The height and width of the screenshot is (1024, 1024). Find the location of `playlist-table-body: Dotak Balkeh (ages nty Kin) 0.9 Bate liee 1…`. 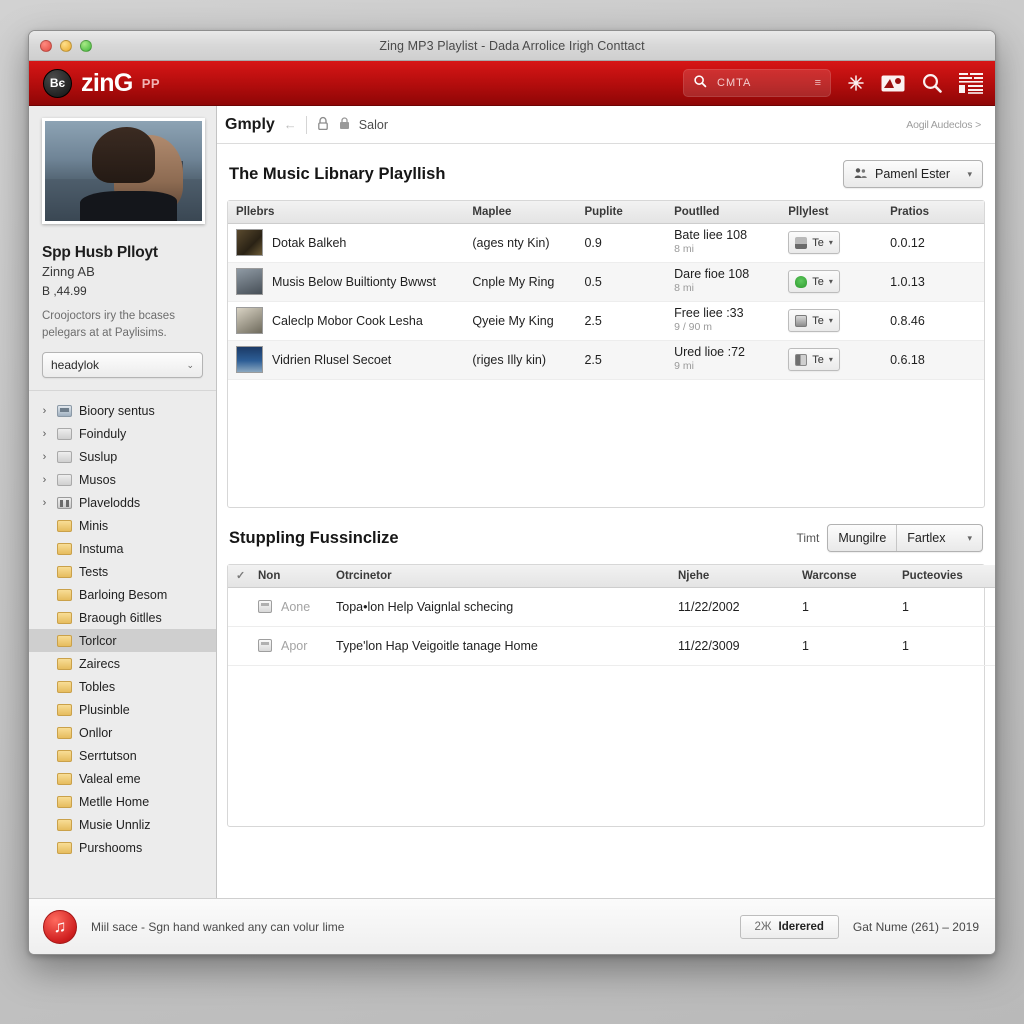

playlist-table-body: Dotak Balkeh (ages nty Kin) 0.9 Bate liee 1… is located at coordinates (606, 301).